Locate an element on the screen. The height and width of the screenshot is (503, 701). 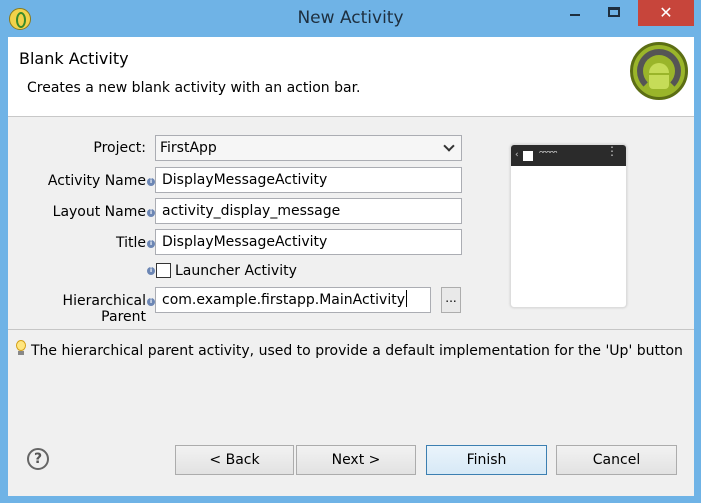
minimize-button is located at coordinates (575, 13).